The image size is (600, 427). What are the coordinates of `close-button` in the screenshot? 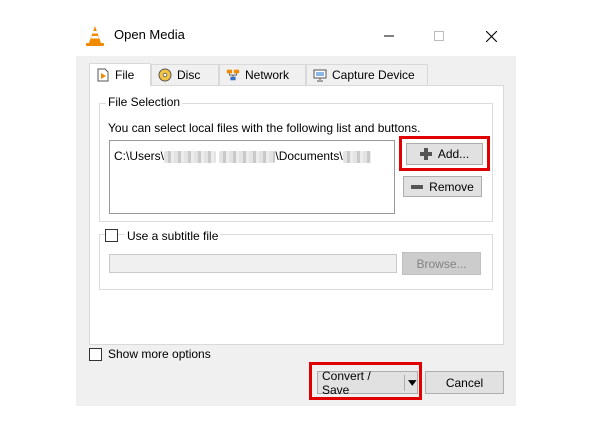 It's located at (491, 36).